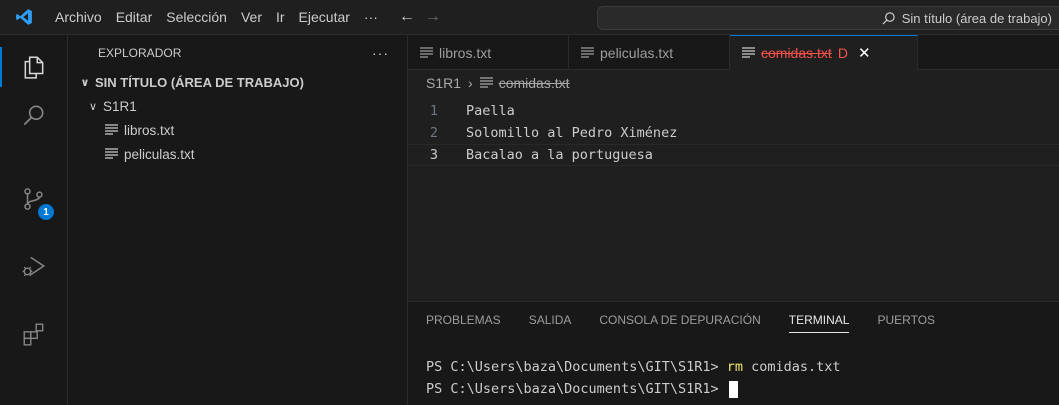  I want to click on line-number: 3, so click(433, 155).